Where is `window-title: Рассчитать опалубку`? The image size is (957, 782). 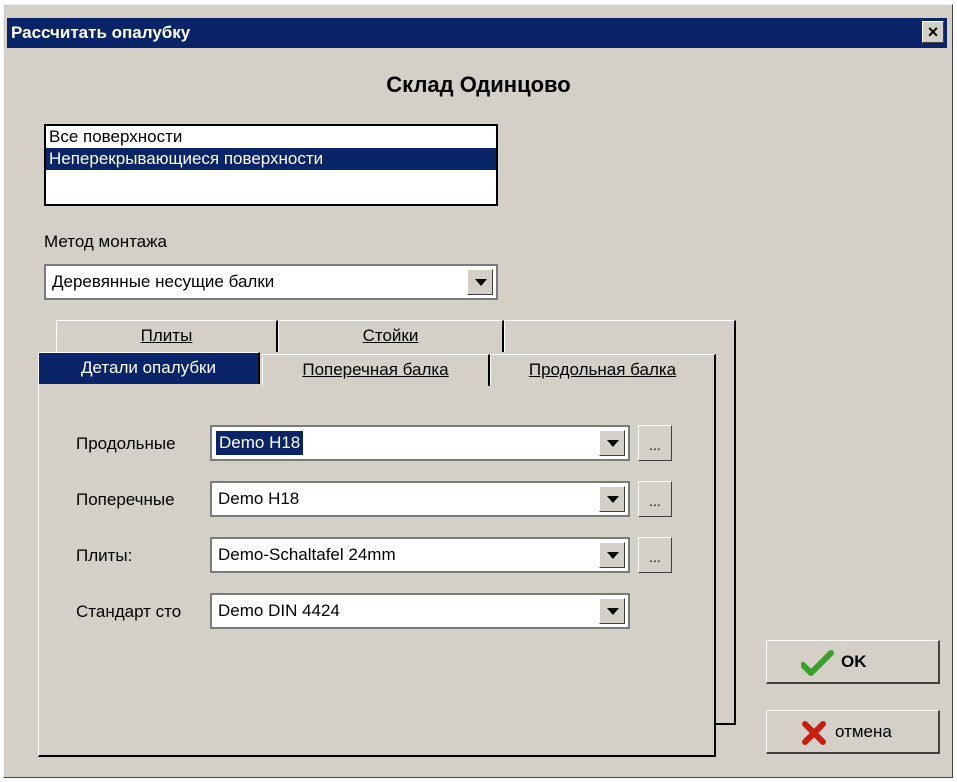
window-title: Рассчитать опалубку is located at coordinates (101, 32).